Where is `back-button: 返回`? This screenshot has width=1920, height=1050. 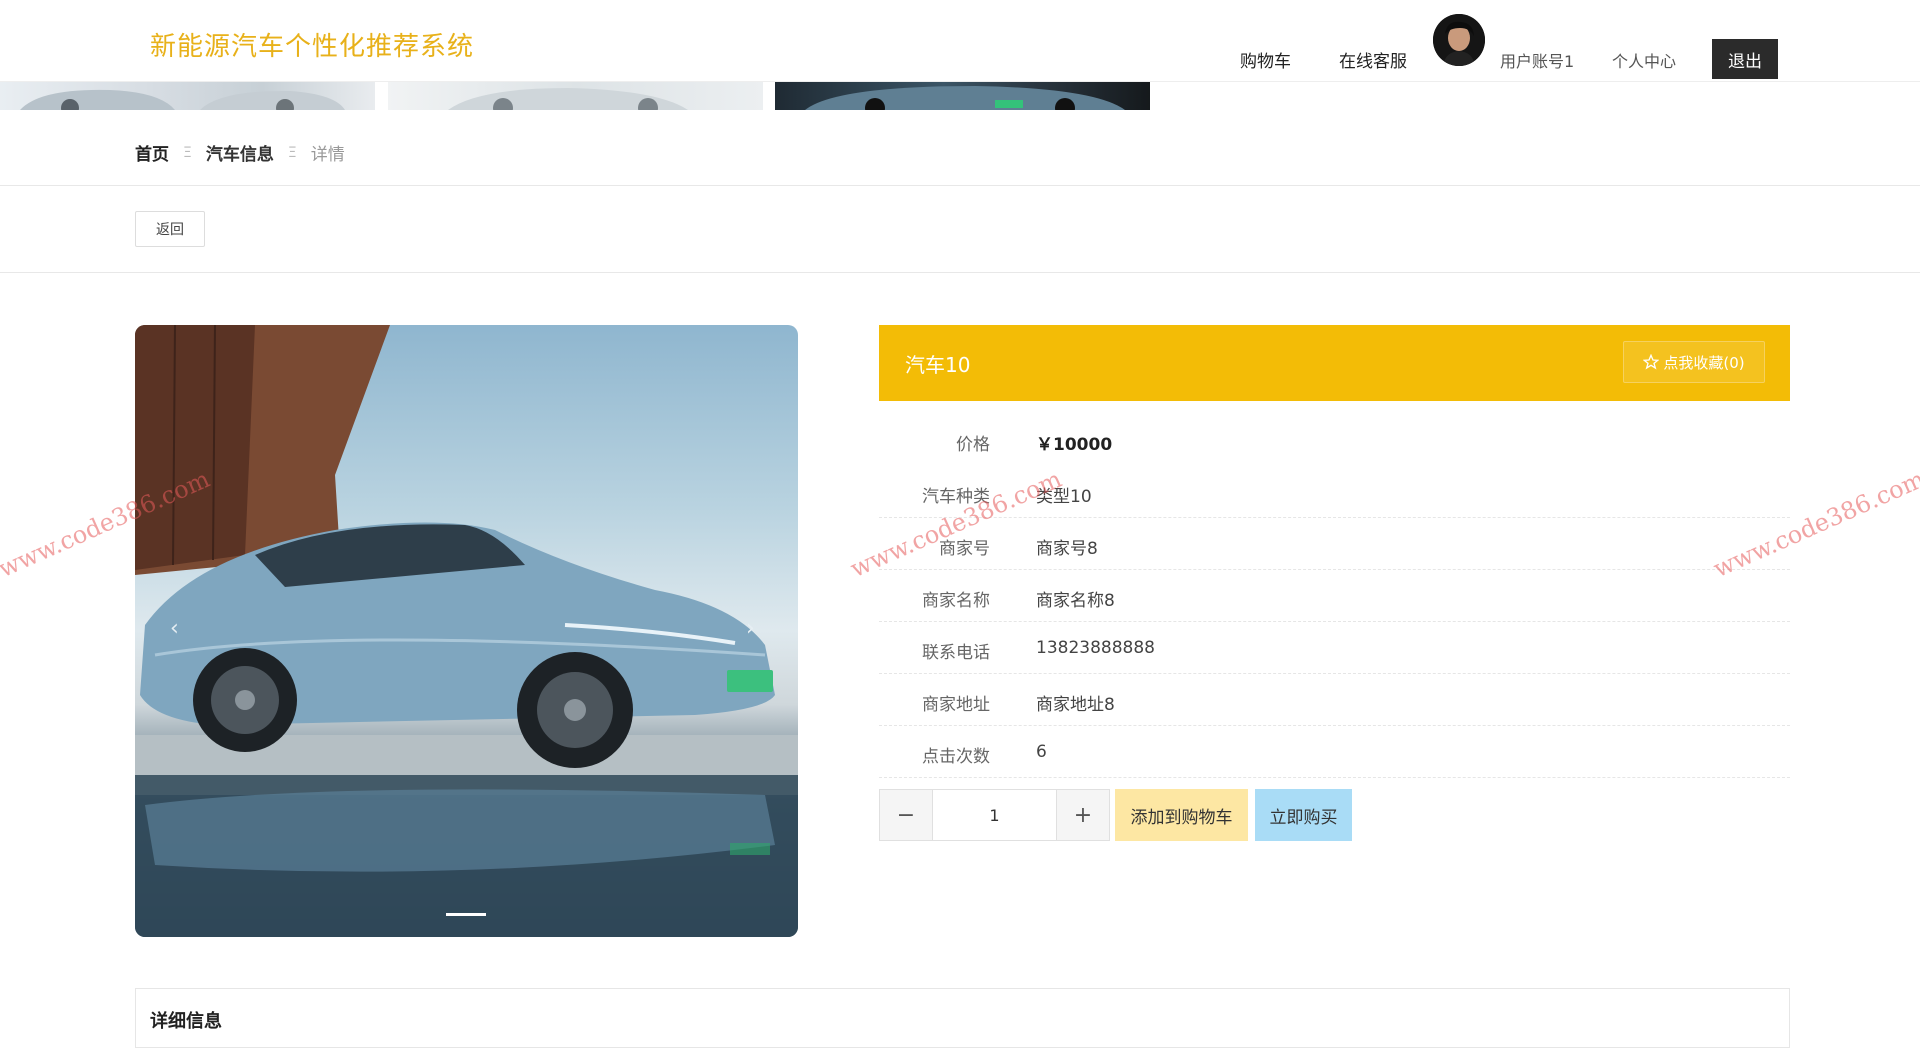
back-button: 返回 is located at coordinates (170, 229).